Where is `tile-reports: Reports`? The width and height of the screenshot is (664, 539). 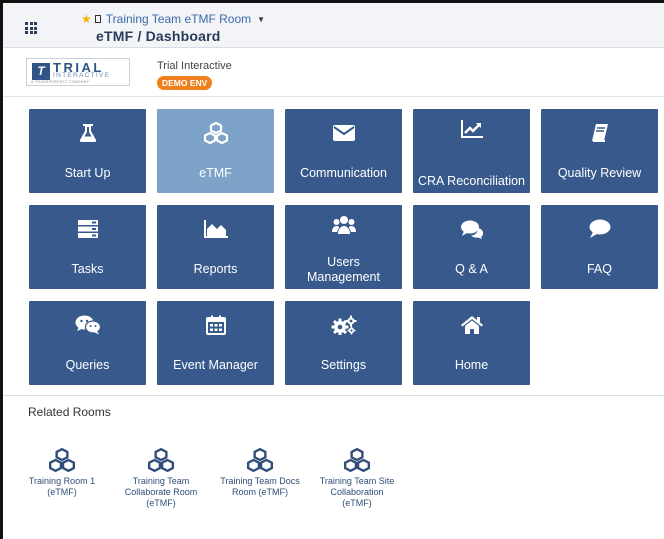
tile-reports: Reports is located at coordinates (215, 247).